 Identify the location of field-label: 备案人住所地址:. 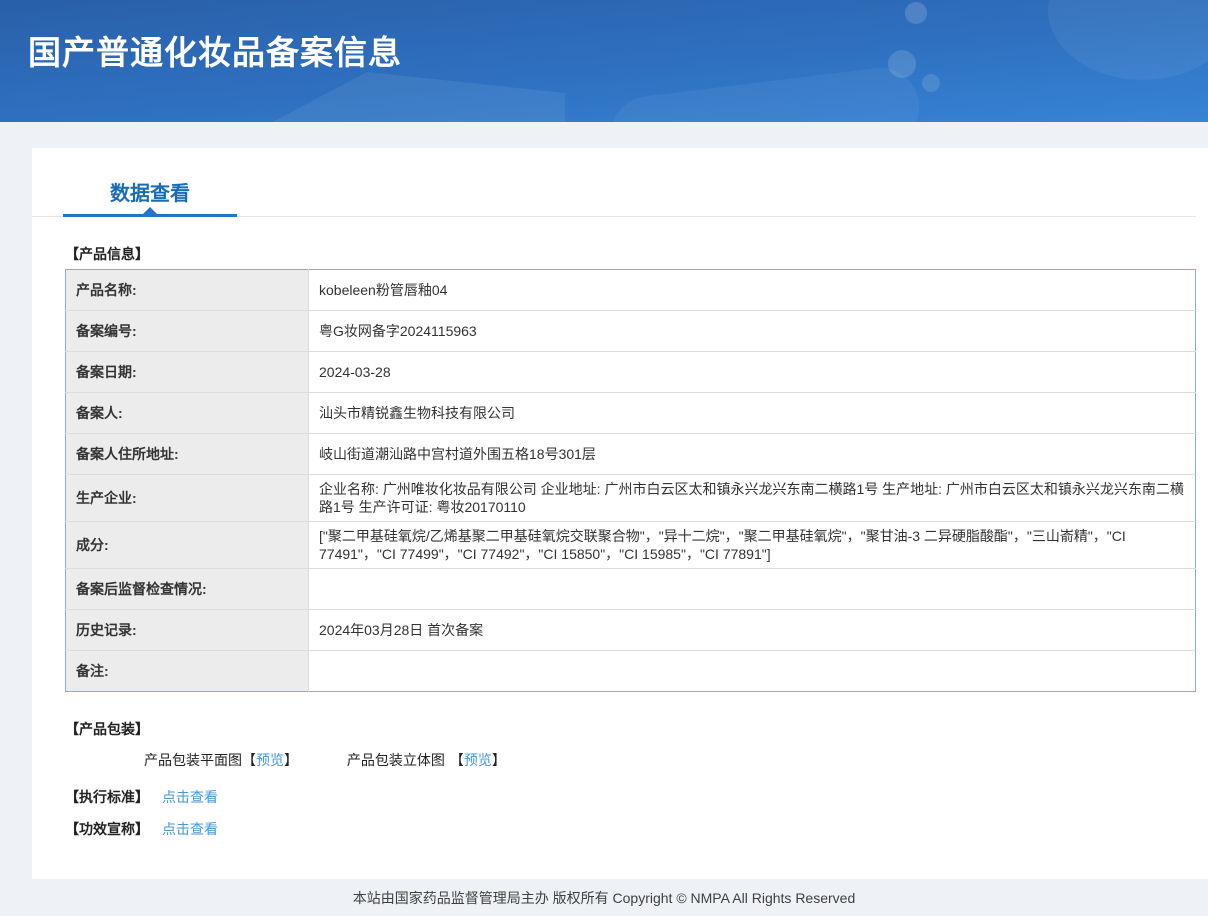
(187, 454).